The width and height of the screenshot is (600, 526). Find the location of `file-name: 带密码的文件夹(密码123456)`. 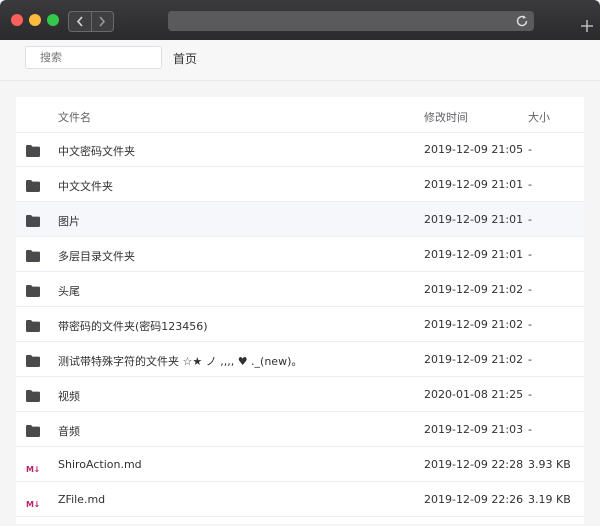

file-name: 带密码的文件夹(密码123456) is located at coordinates (133, 326).